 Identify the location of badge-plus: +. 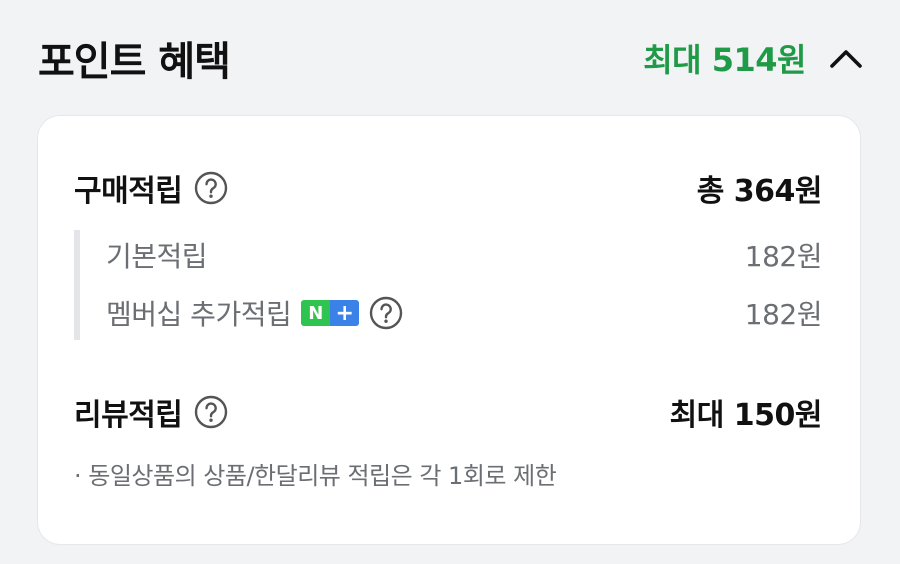
(345, 313).